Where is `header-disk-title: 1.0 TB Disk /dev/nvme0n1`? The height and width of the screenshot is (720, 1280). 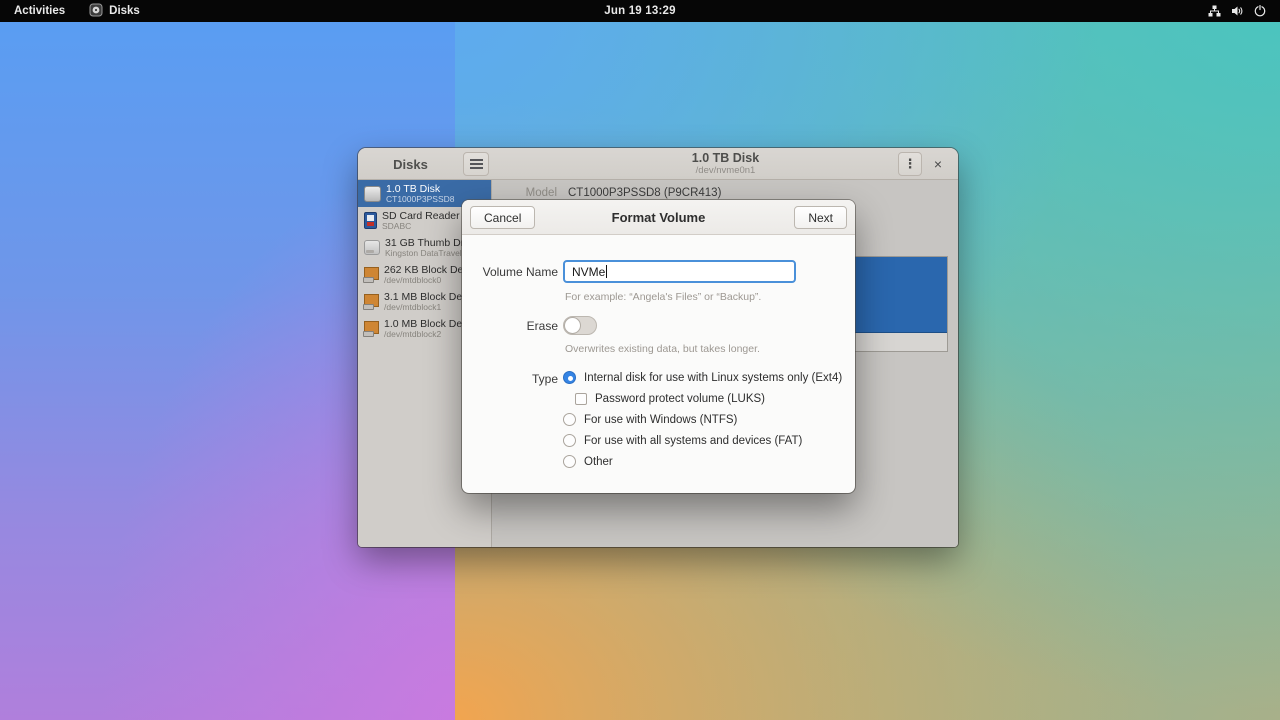
header-disk-title: 1.0 TB Disk /dev/nvme0n1 is located at coordinates (725, 164).